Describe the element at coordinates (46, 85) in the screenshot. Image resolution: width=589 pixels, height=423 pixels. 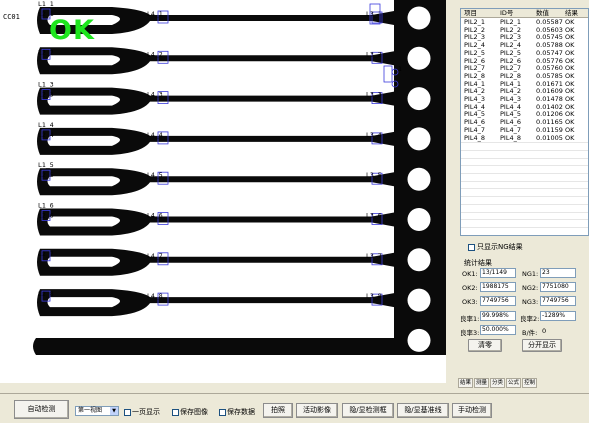
I see `lead-label: L1_3` at that location.